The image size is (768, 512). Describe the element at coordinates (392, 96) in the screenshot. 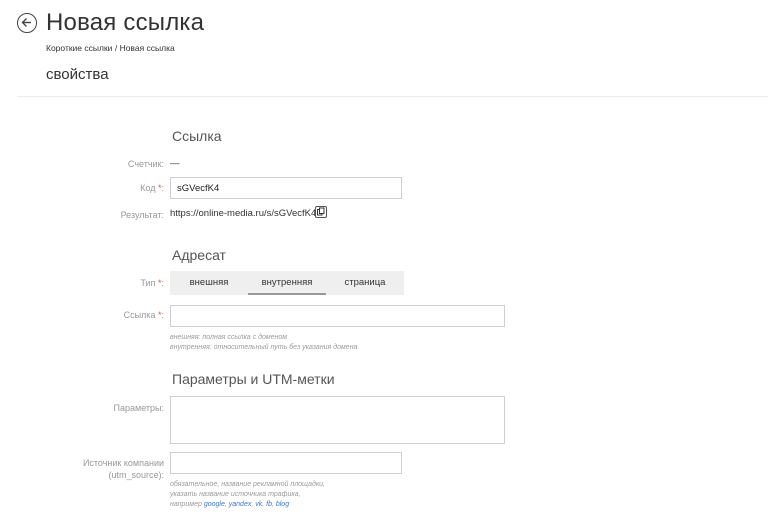

I see `header-divider` at that location.